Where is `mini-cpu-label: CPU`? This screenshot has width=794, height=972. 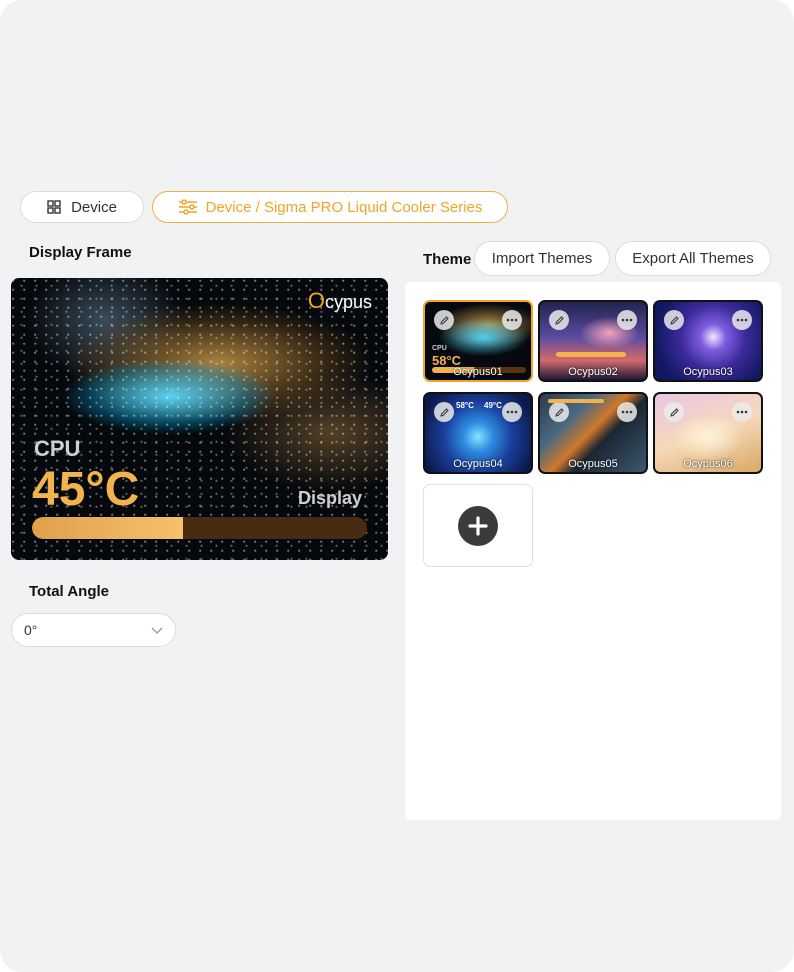
mini-cpu-label: CPU is located at coordinates (439, 348).